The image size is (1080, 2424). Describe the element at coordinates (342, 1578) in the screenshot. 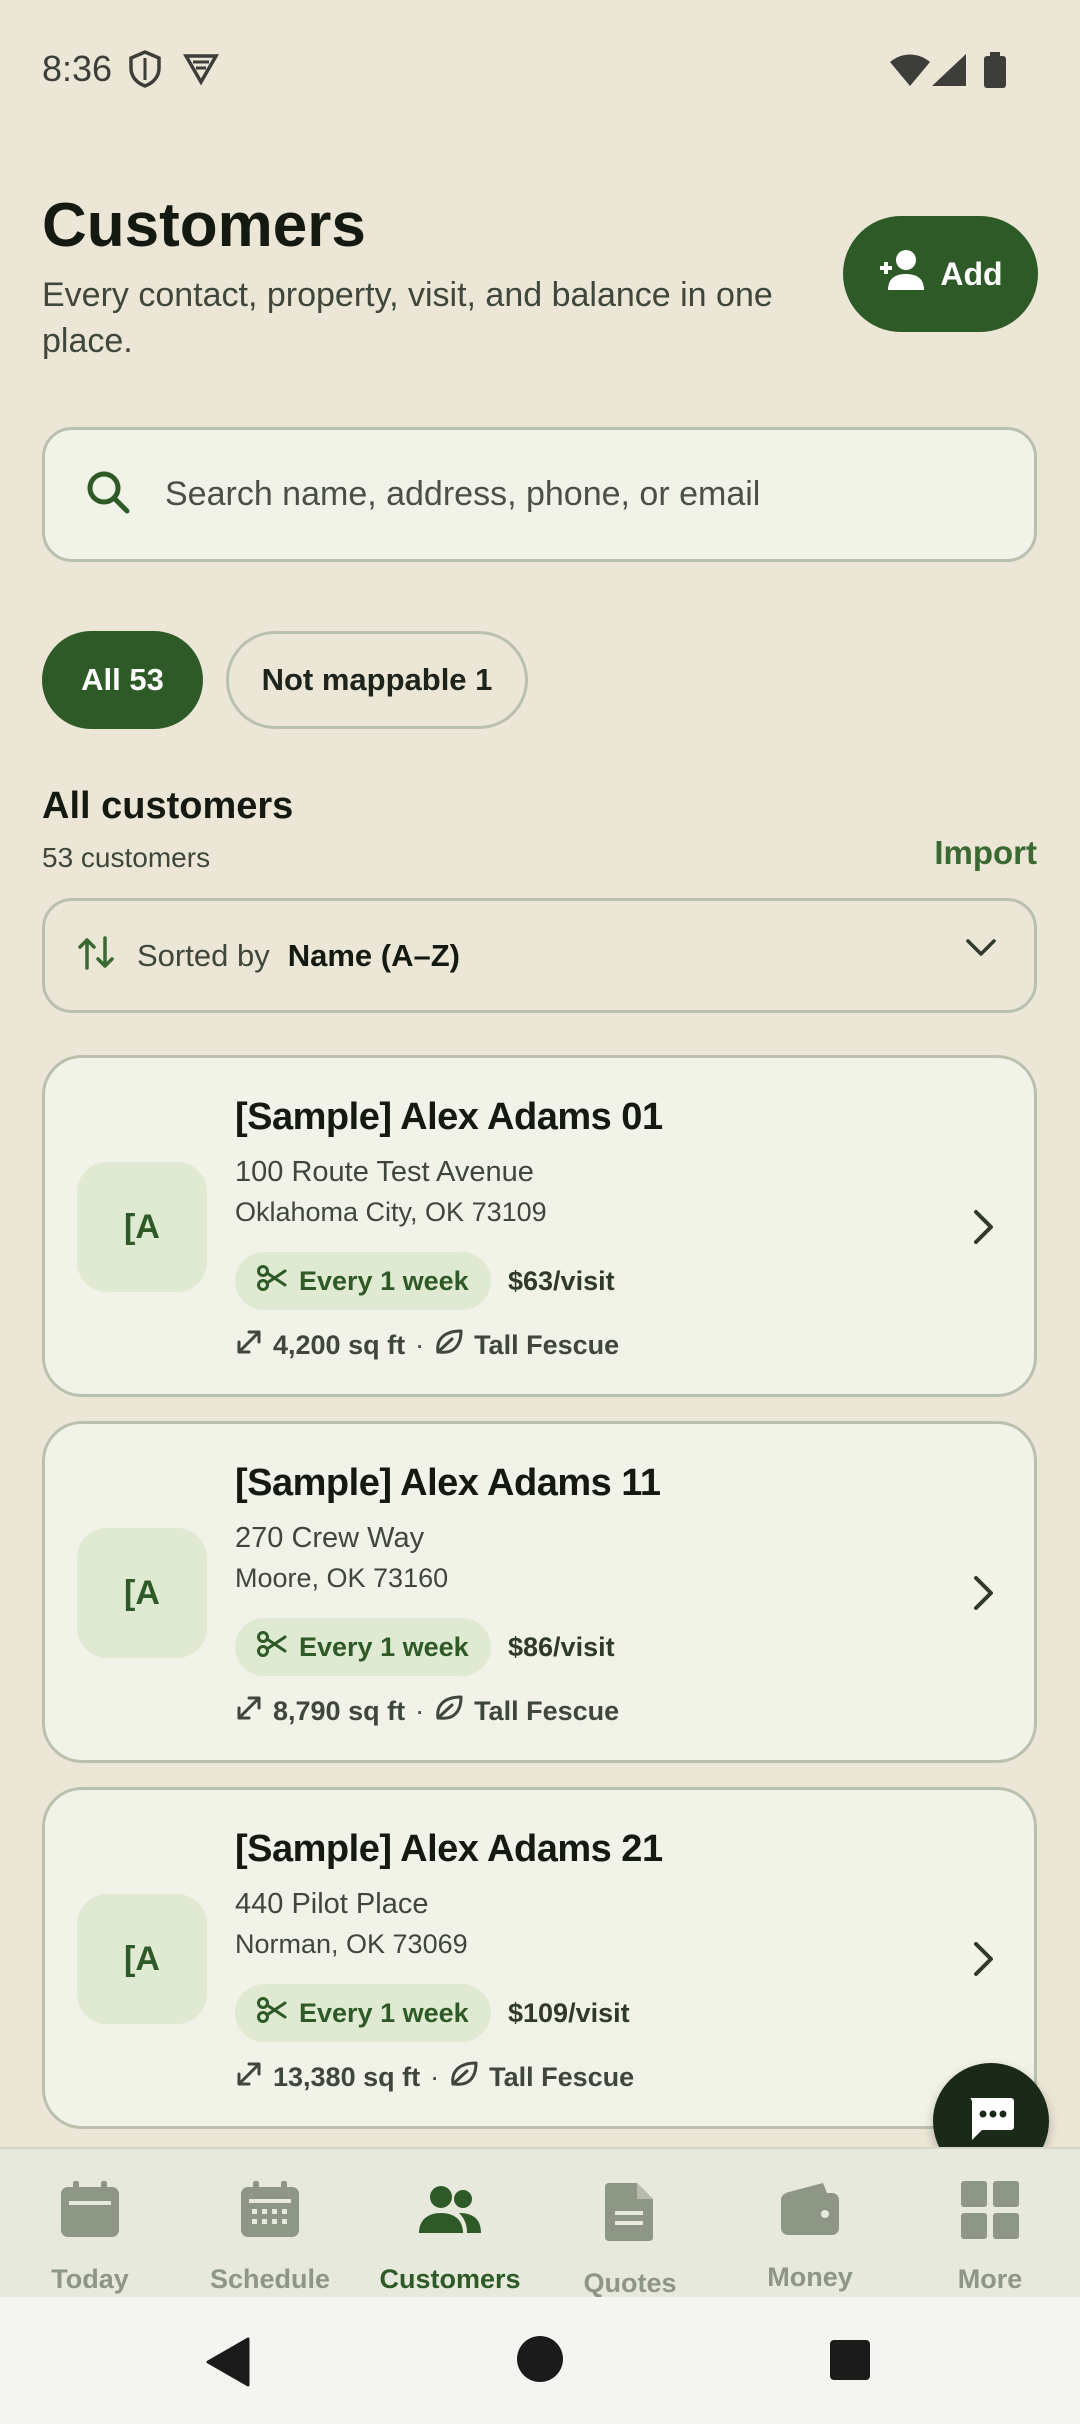

I see `customer-city: Moore, OK 73160` at that location.